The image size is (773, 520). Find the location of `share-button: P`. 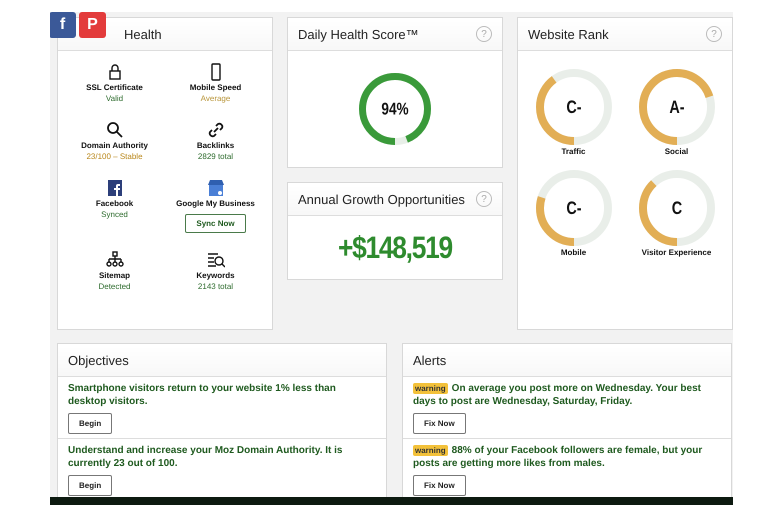

share-button: P is located at coordinates (92, 25).